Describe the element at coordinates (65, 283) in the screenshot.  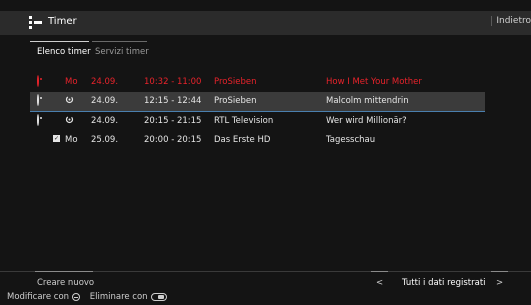
I see `create-new-button: Creare nuovo` at that location.